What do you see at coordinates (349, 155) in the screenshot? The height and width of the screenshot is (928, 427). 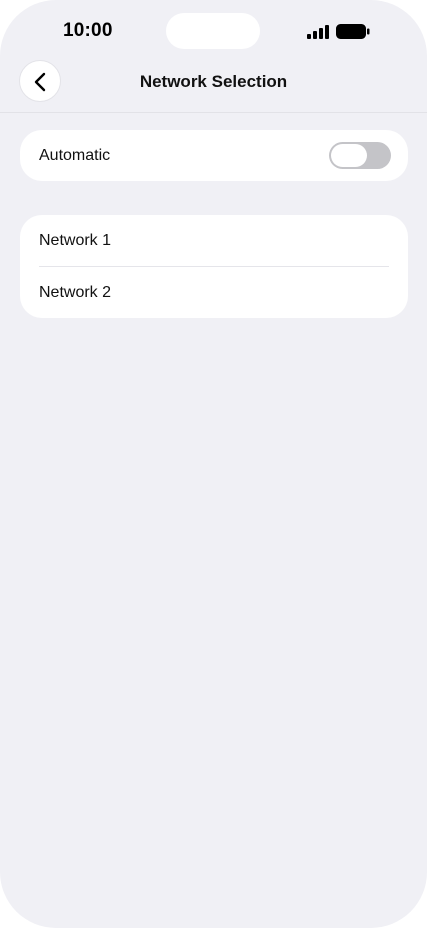 I see `toggle-knob` at bounding box center [349, 155].